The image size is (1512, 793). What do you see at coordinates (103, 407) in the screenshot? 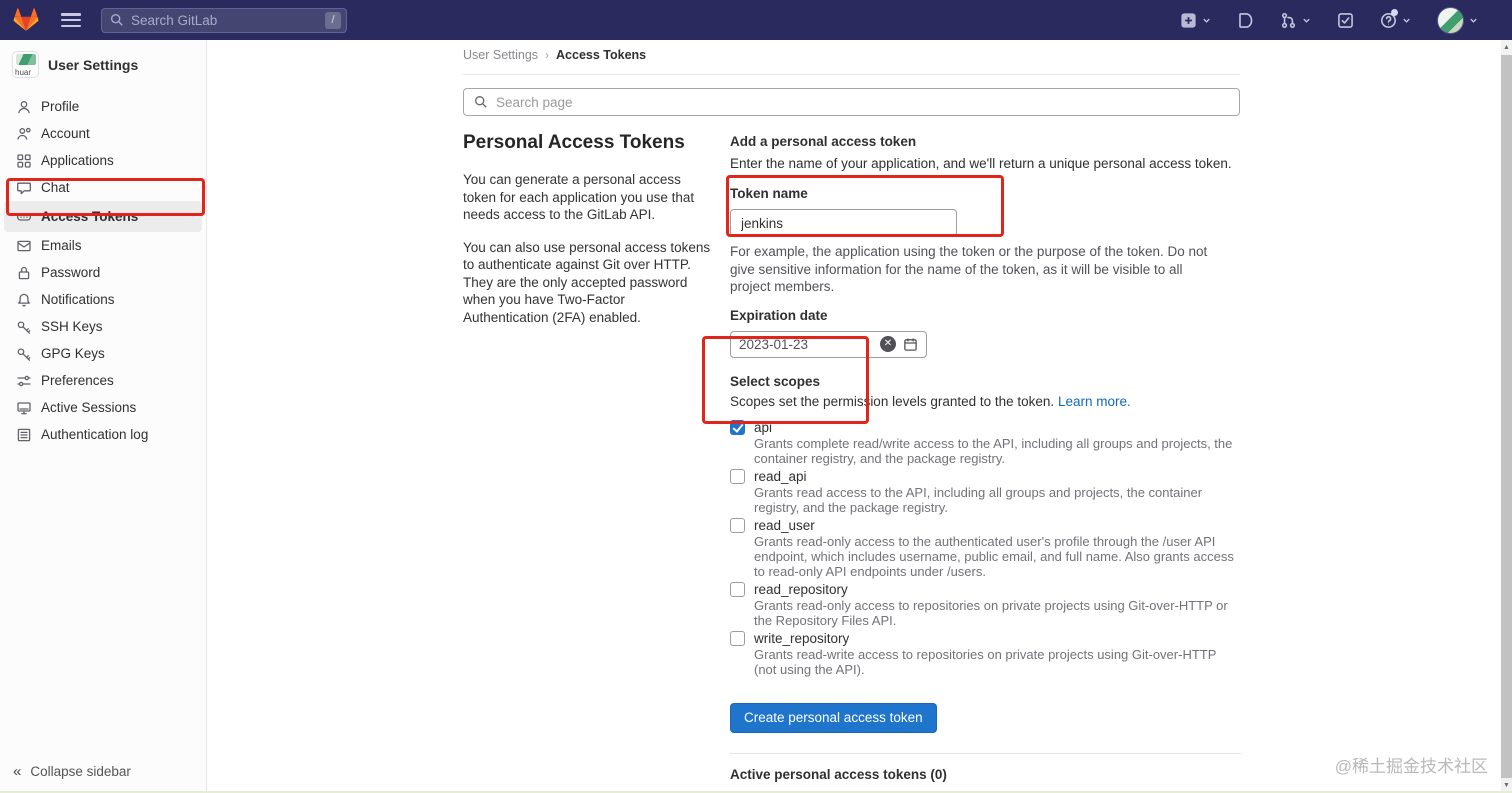
I see `sidebar-item-active-sessions: Active Sessions` at bounding box center [103, 407].